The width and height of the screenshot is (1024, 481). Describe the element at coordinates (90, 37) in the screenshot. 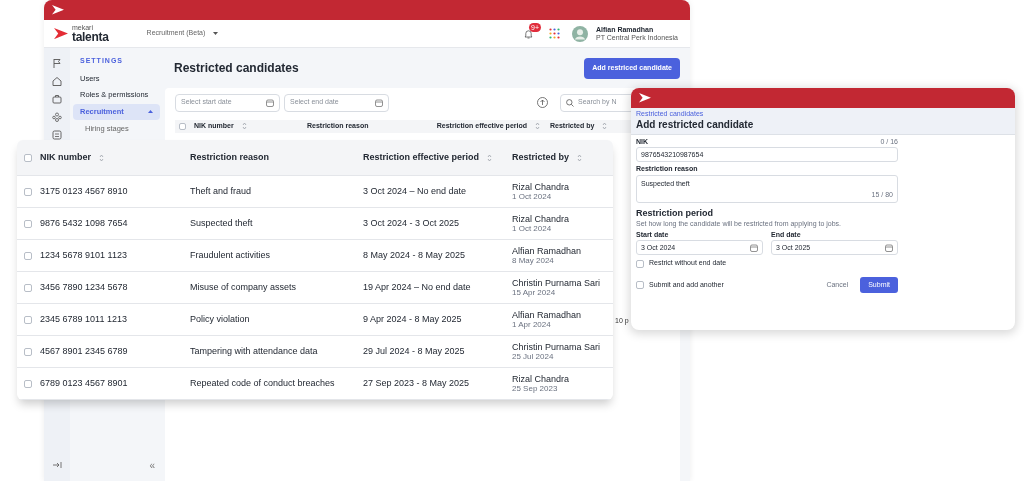

I see `logo-text: talenta` at that location.